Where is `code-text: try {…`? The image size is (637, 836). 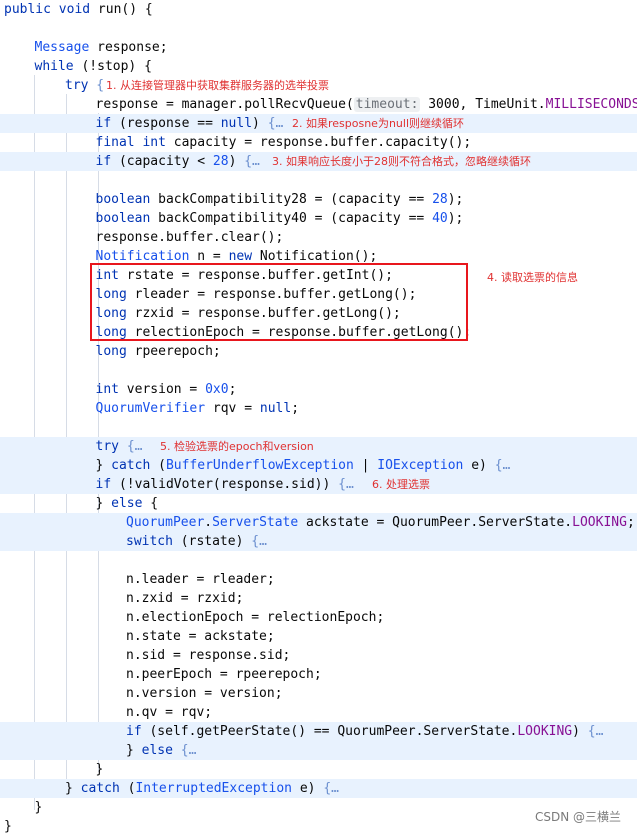
code-text: try {… is located at coordinates (119, 446).